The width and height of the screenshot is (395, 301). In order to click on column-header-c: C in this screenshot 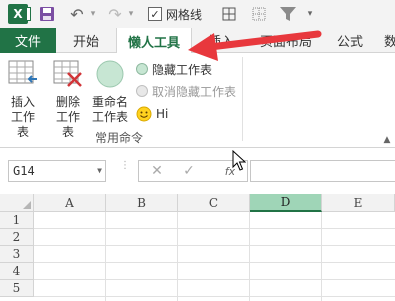, I will do `click(214, 203)`.